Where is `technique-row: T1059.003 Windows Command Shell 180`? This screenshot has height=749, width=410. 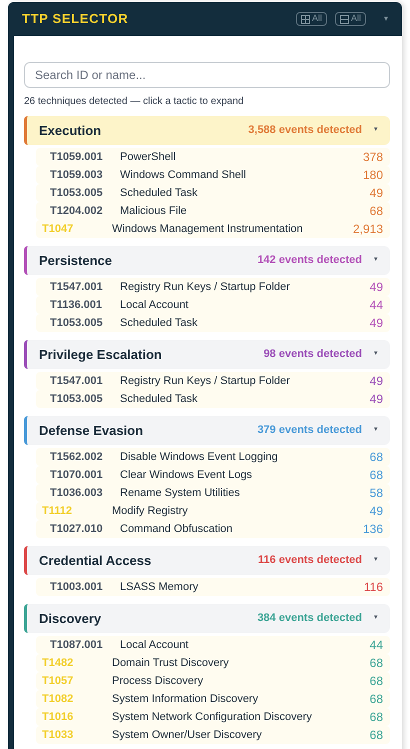
technique-row: T1059.003 Windows Command Shell 180 is located at coordinates (213, 175).